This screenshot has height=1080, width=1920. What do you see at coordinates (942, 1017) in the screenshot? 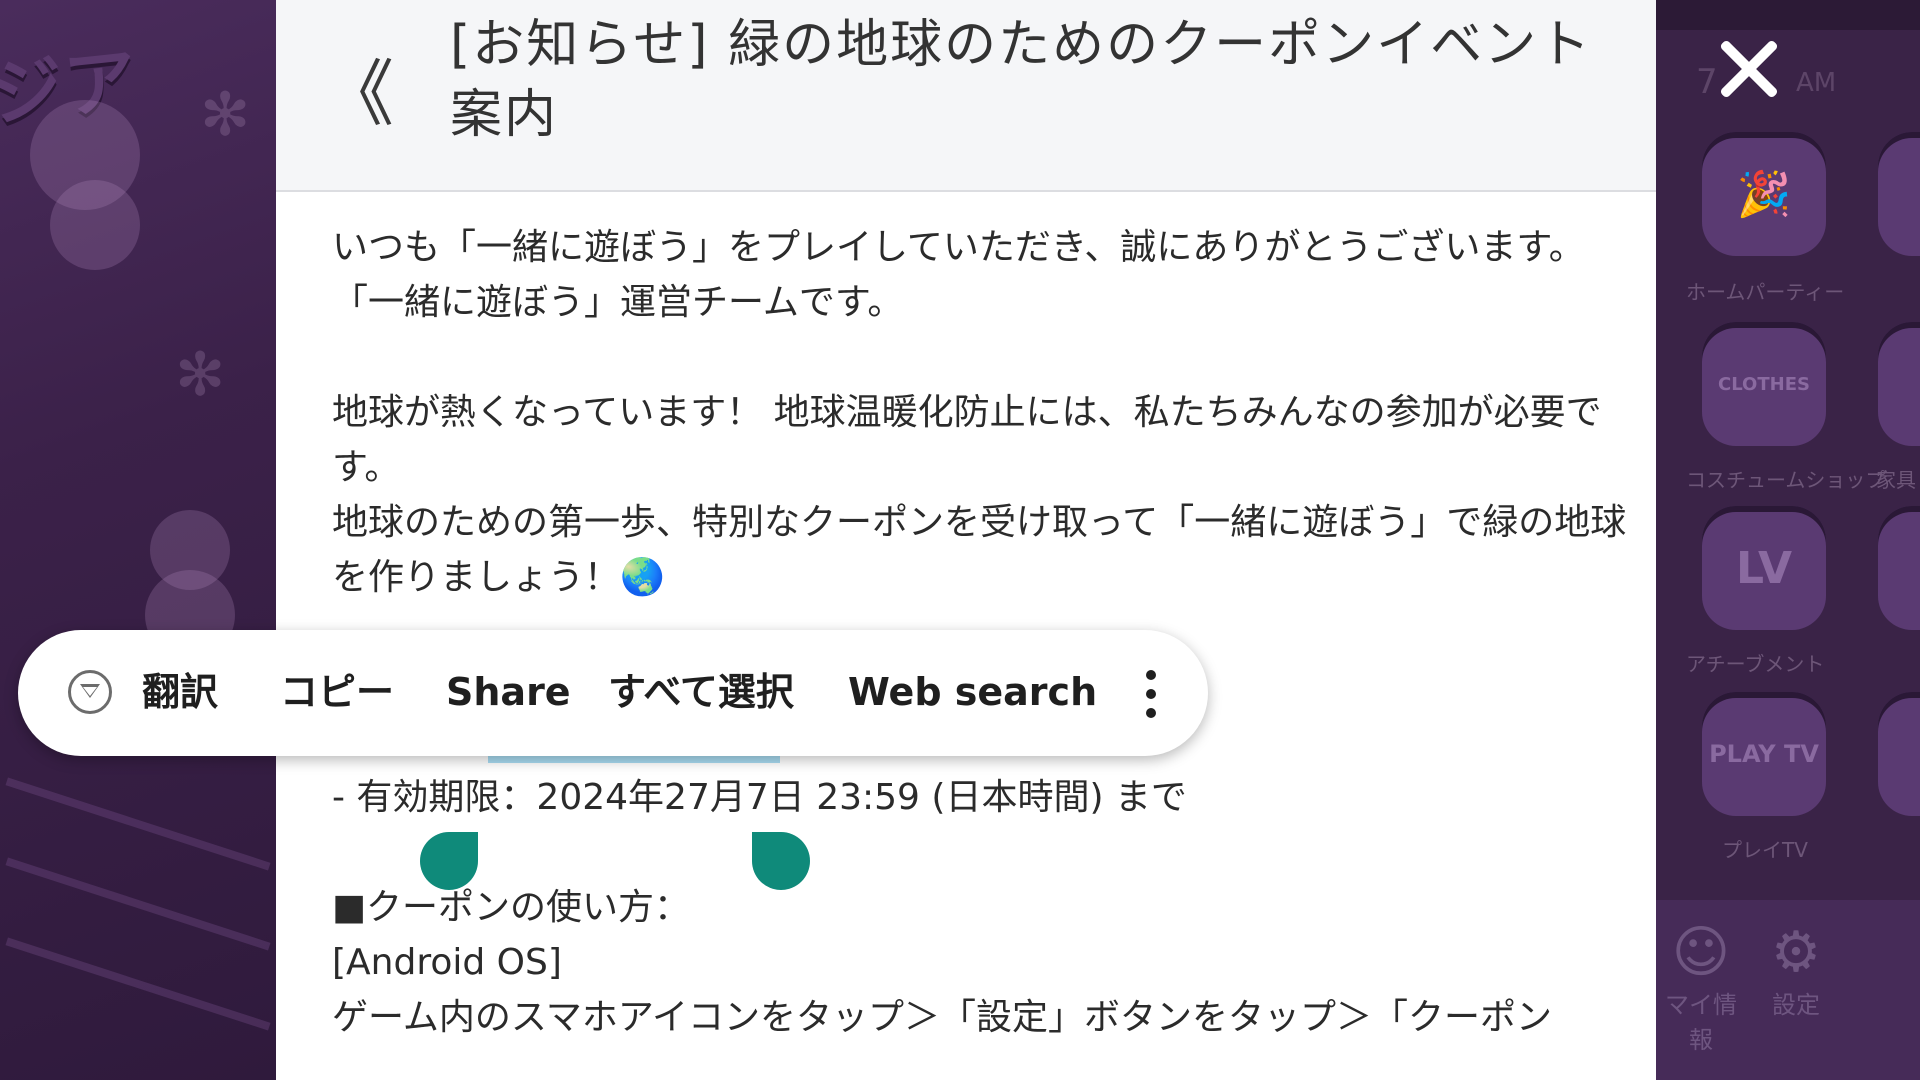
I see `instruction-text: ゲーム内のスマホアイコンをタップ＞「設定」ボタンをタップ＞「クーポン` at bounding box center [942, 1017].